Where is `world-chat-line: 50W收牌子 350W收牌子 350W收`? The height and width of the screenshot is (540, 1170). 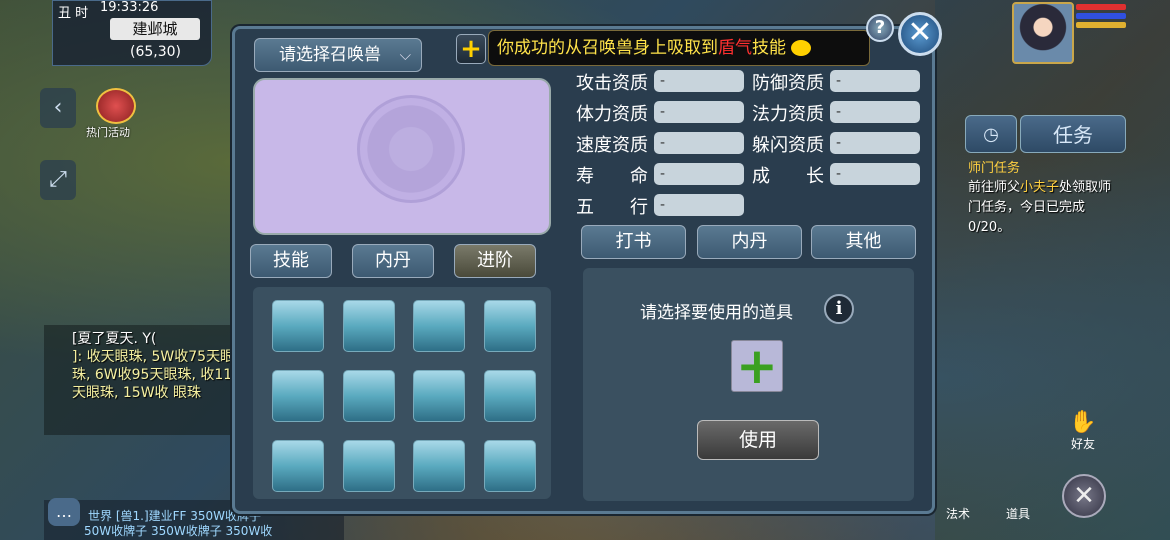
world-chat-line: 50W收牌子 350W收牌子 350W收 is located at coordinates (178, 531).